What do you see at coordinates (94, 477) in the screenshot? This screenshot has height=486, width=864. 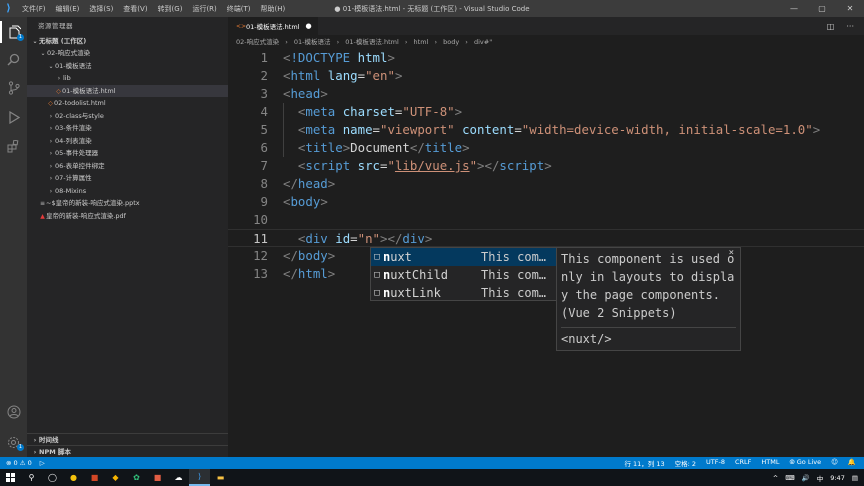 I see `powerpoint-icon: ■` at bounding box center [94, 477].